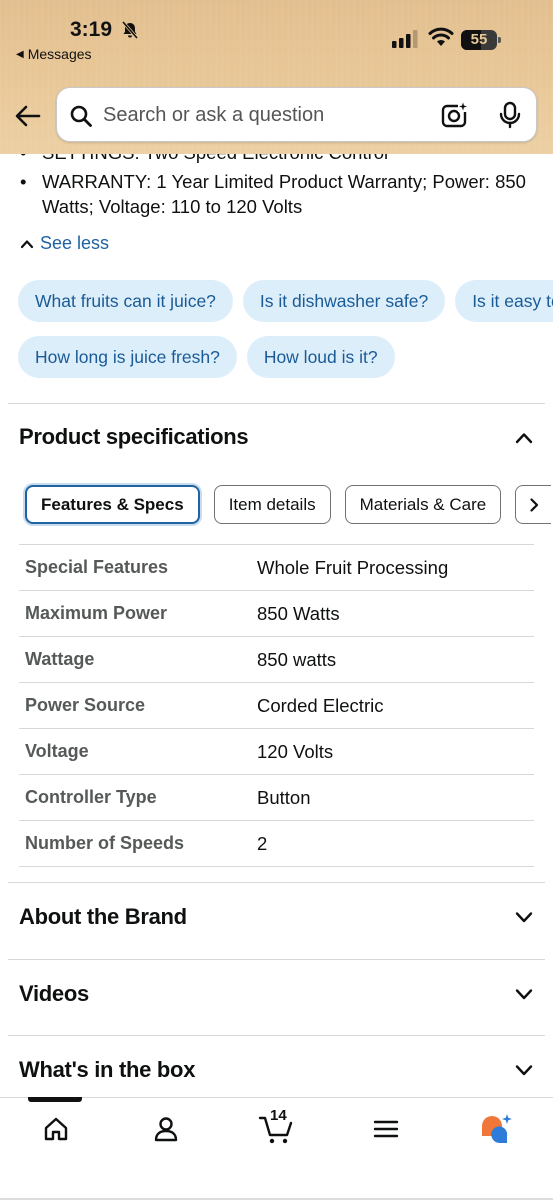 This screenshot has width=553, height=1200. What do you see at coordinates (297, 659) in the screenshot?
I see `spec-value: 850 watts` at bounding box center [297, 659].